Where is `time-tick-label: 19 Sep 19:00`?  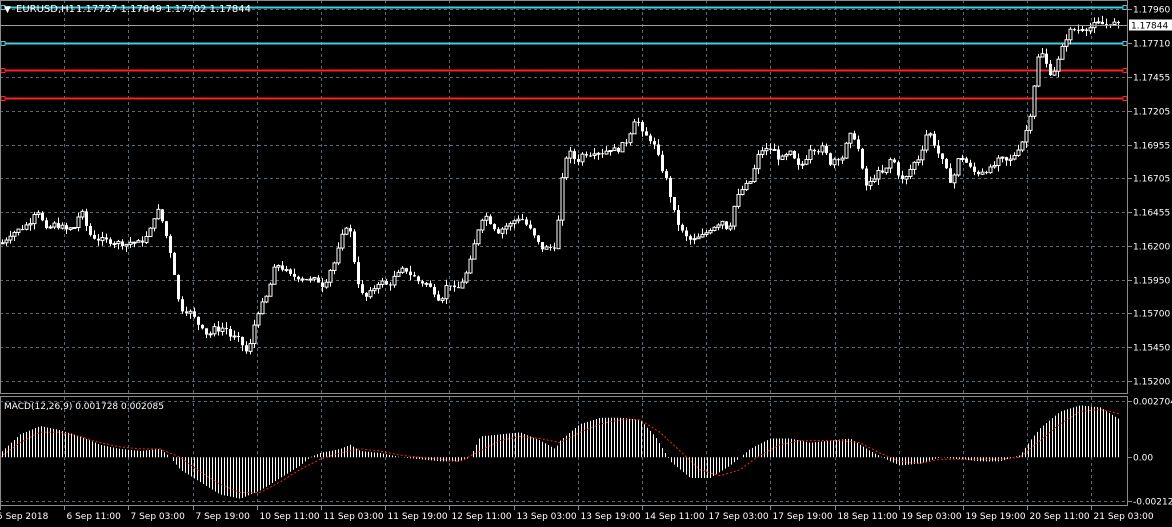
time-tick-label: 19 Sep 19:00 is located at coordinates (996, 517).